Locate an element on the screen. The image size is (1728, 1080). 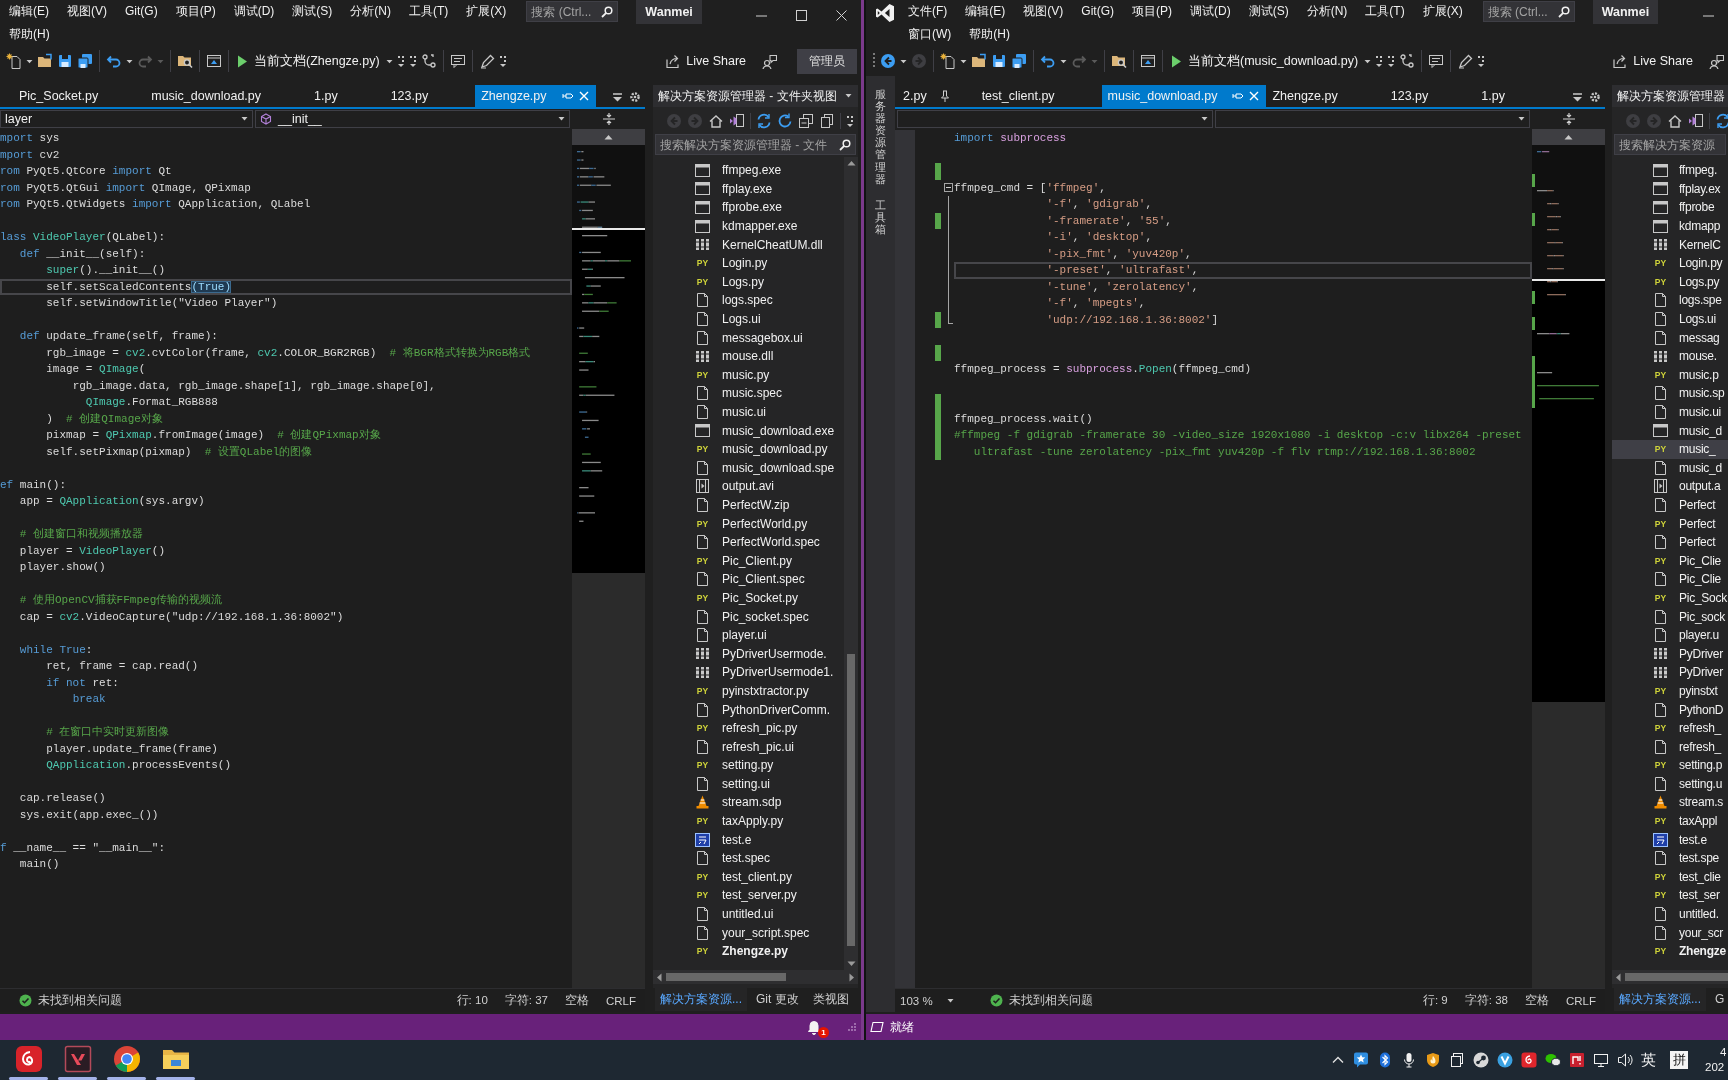
file-item: PY taxApply.py is located at coordinates (748, 821).